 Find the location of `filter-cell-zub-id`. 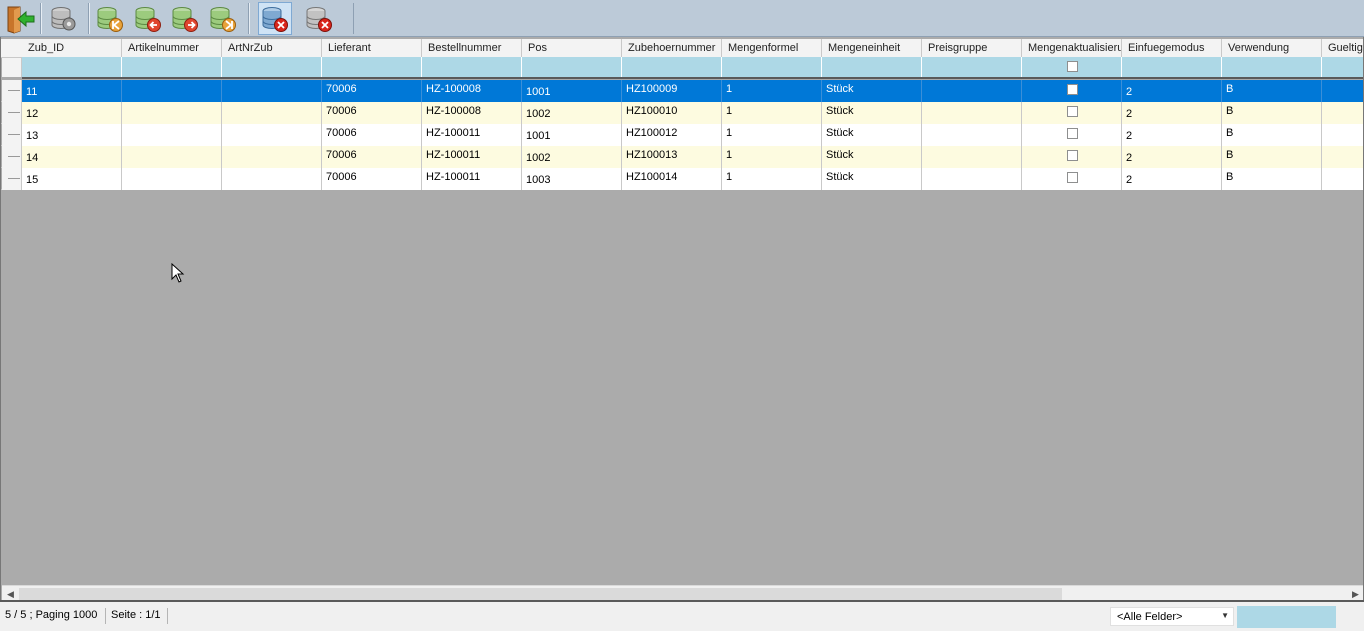

filter-cell-zub-id is located at coordinates (72, 67).